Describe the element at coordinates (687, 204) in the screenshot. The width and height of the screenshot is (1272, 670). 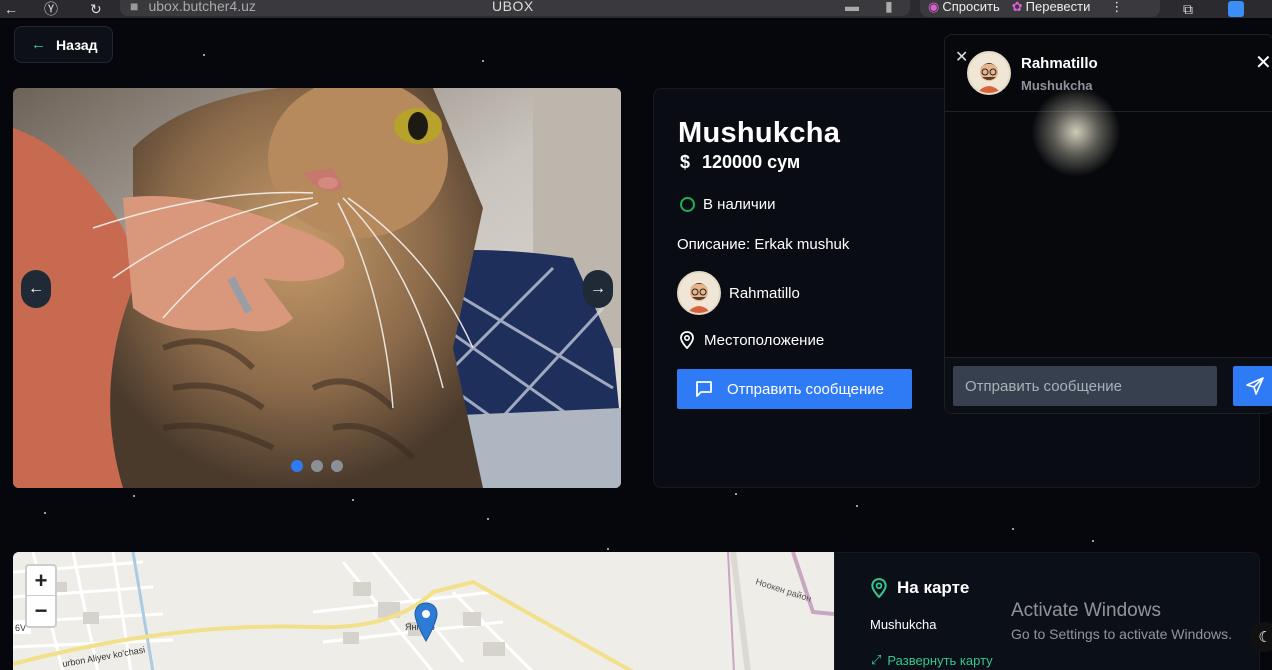
I see `stock-circle-icon` at that location.